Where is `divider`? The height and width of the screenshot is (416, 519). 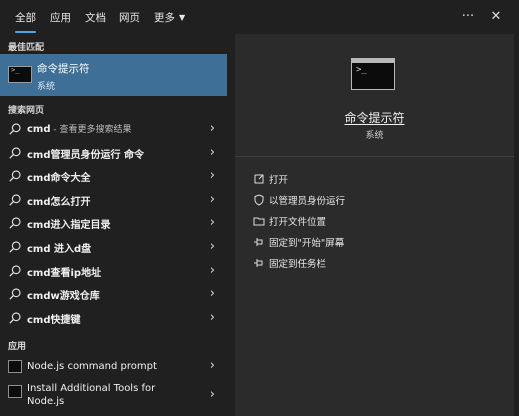 divider is located at coordinates (374, 156).